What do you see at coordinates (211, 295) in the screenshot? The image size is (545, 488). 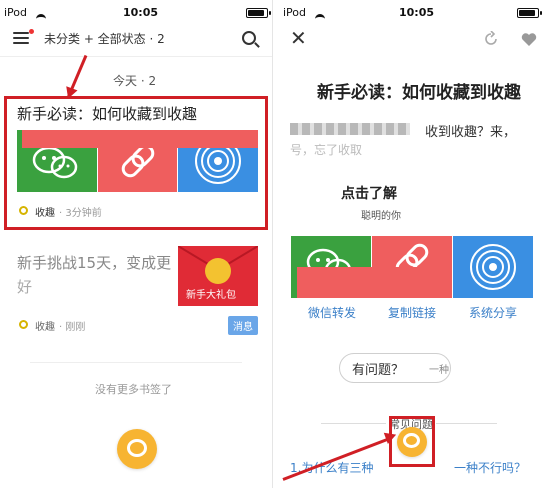 I see `gift-pack-text: 新手大礼包` at bounding box center [211, 295].